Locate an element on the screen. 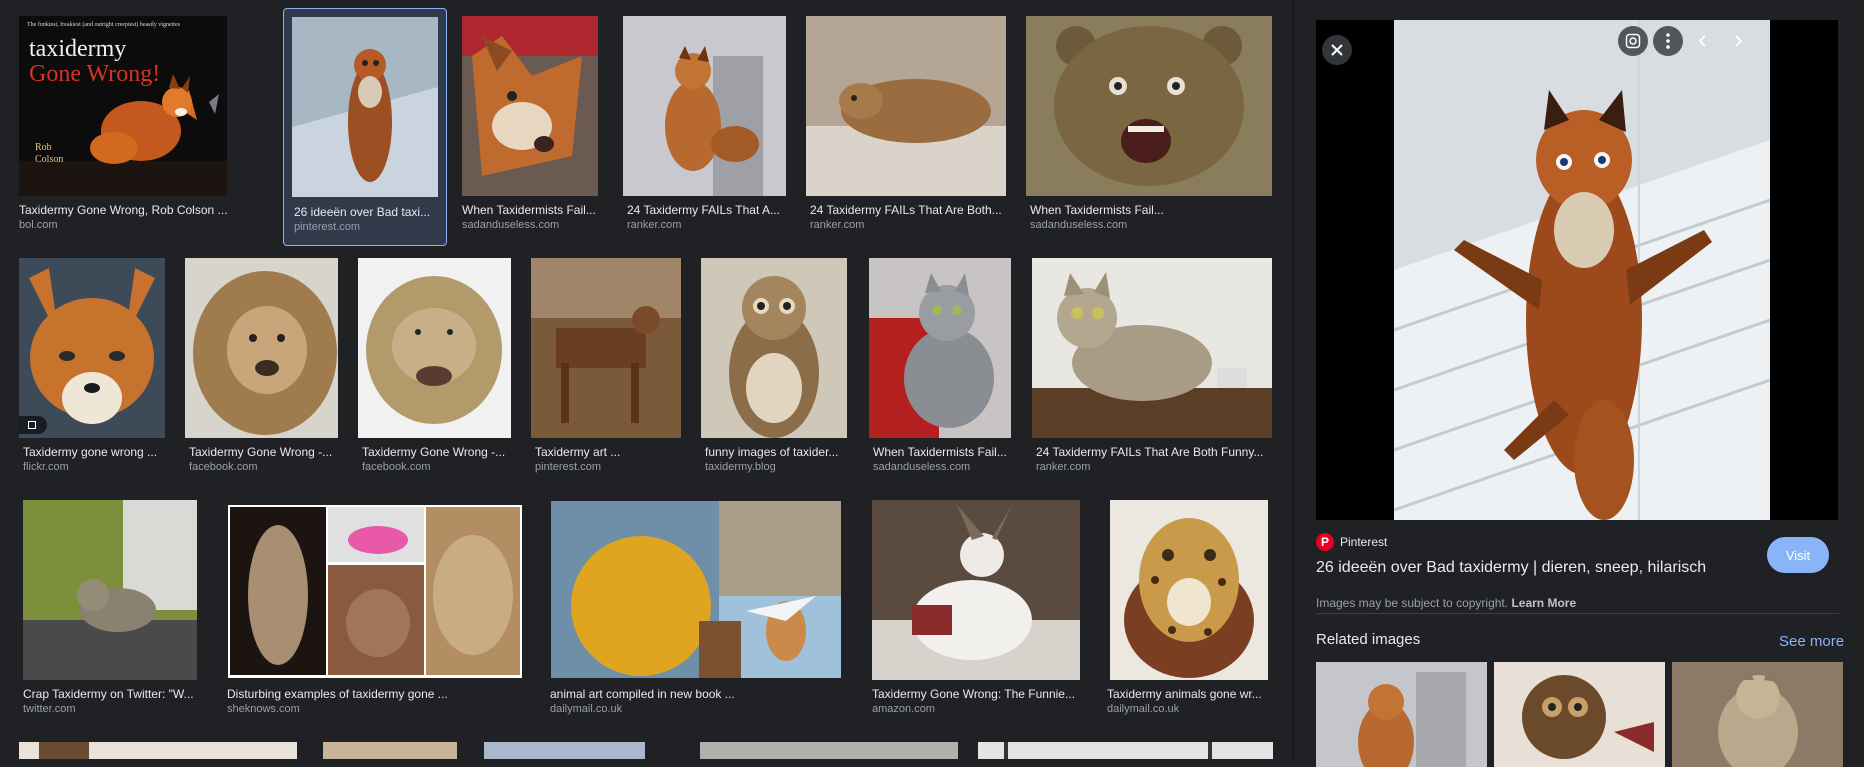  fox-head-image is located at coordinates (530, 106).